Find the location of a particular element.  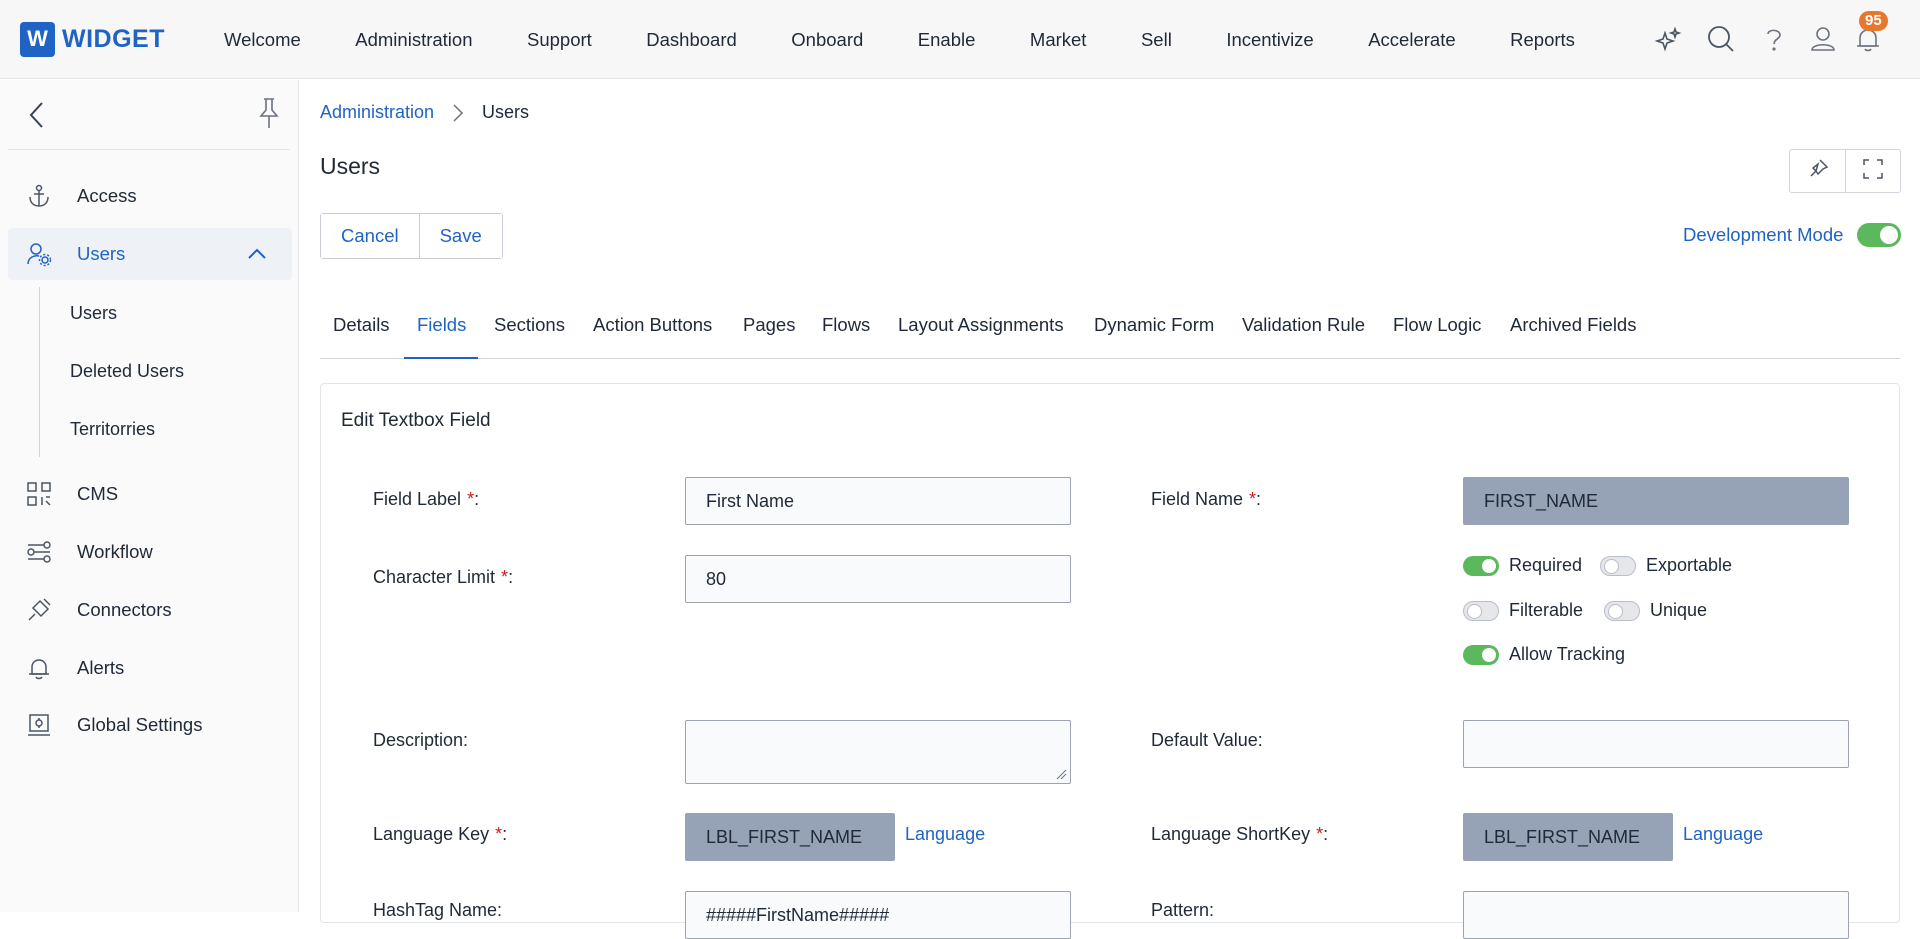

app-logo: W WIDGET is located at coordinates (92, 39).